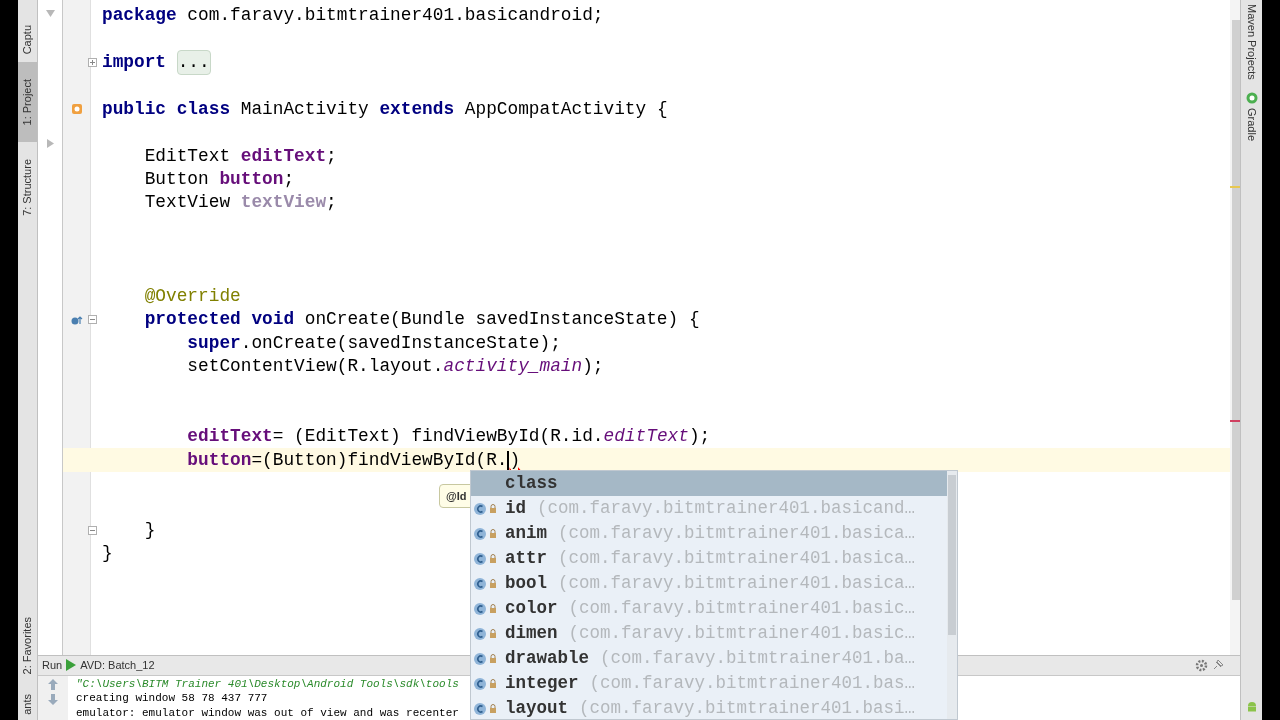  What do you see at coordinates (117, 665) in the screenshot?
I see `run-config-tab: AVD: Batch_12` at bounding box center [117, 665].